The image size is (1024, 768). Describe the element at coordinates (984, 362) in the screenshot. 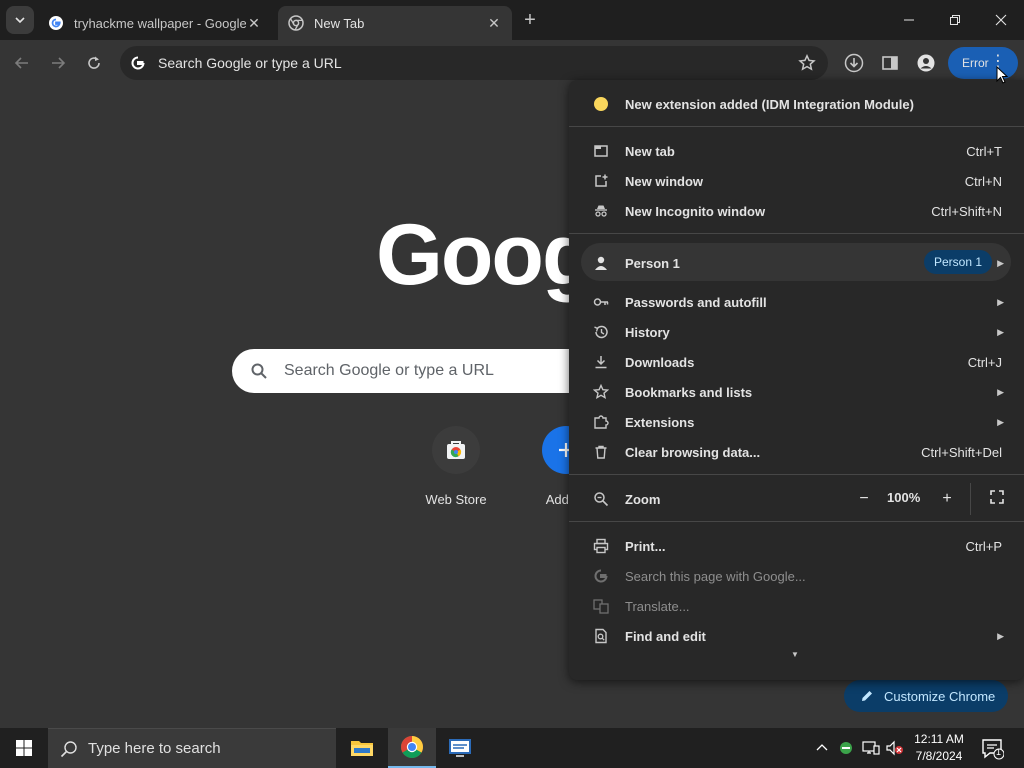

I see `menu-item-shortcut: Ctrl+J` at that location.